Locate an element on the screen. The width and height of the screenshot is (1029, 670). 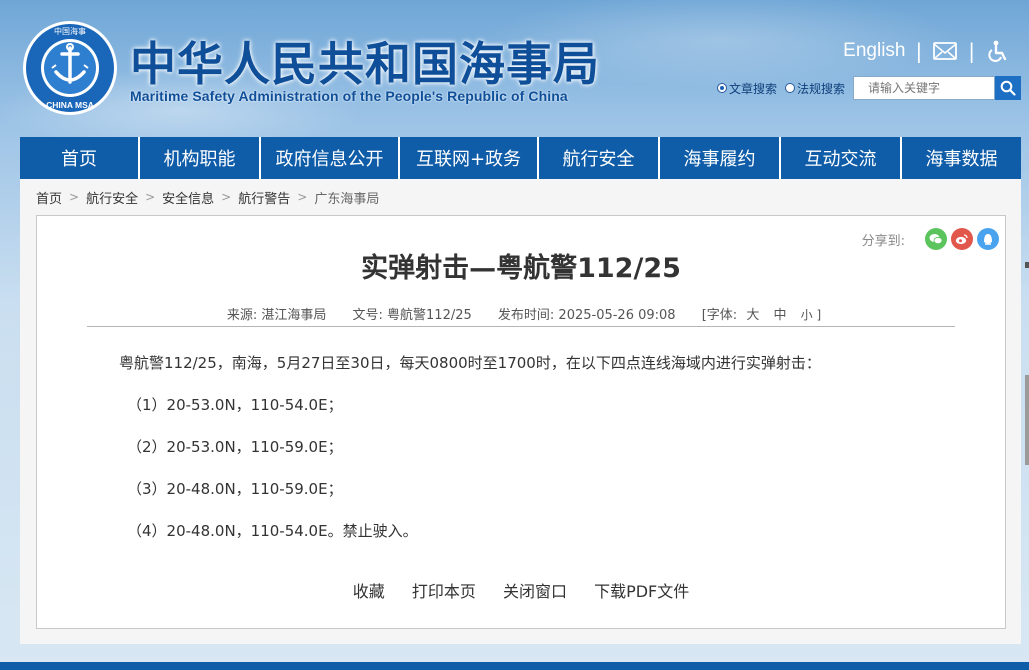
article-actions: 收藏 打印本页 关闭窗口 下载PDF文件 is located at coordinates (521, 590).